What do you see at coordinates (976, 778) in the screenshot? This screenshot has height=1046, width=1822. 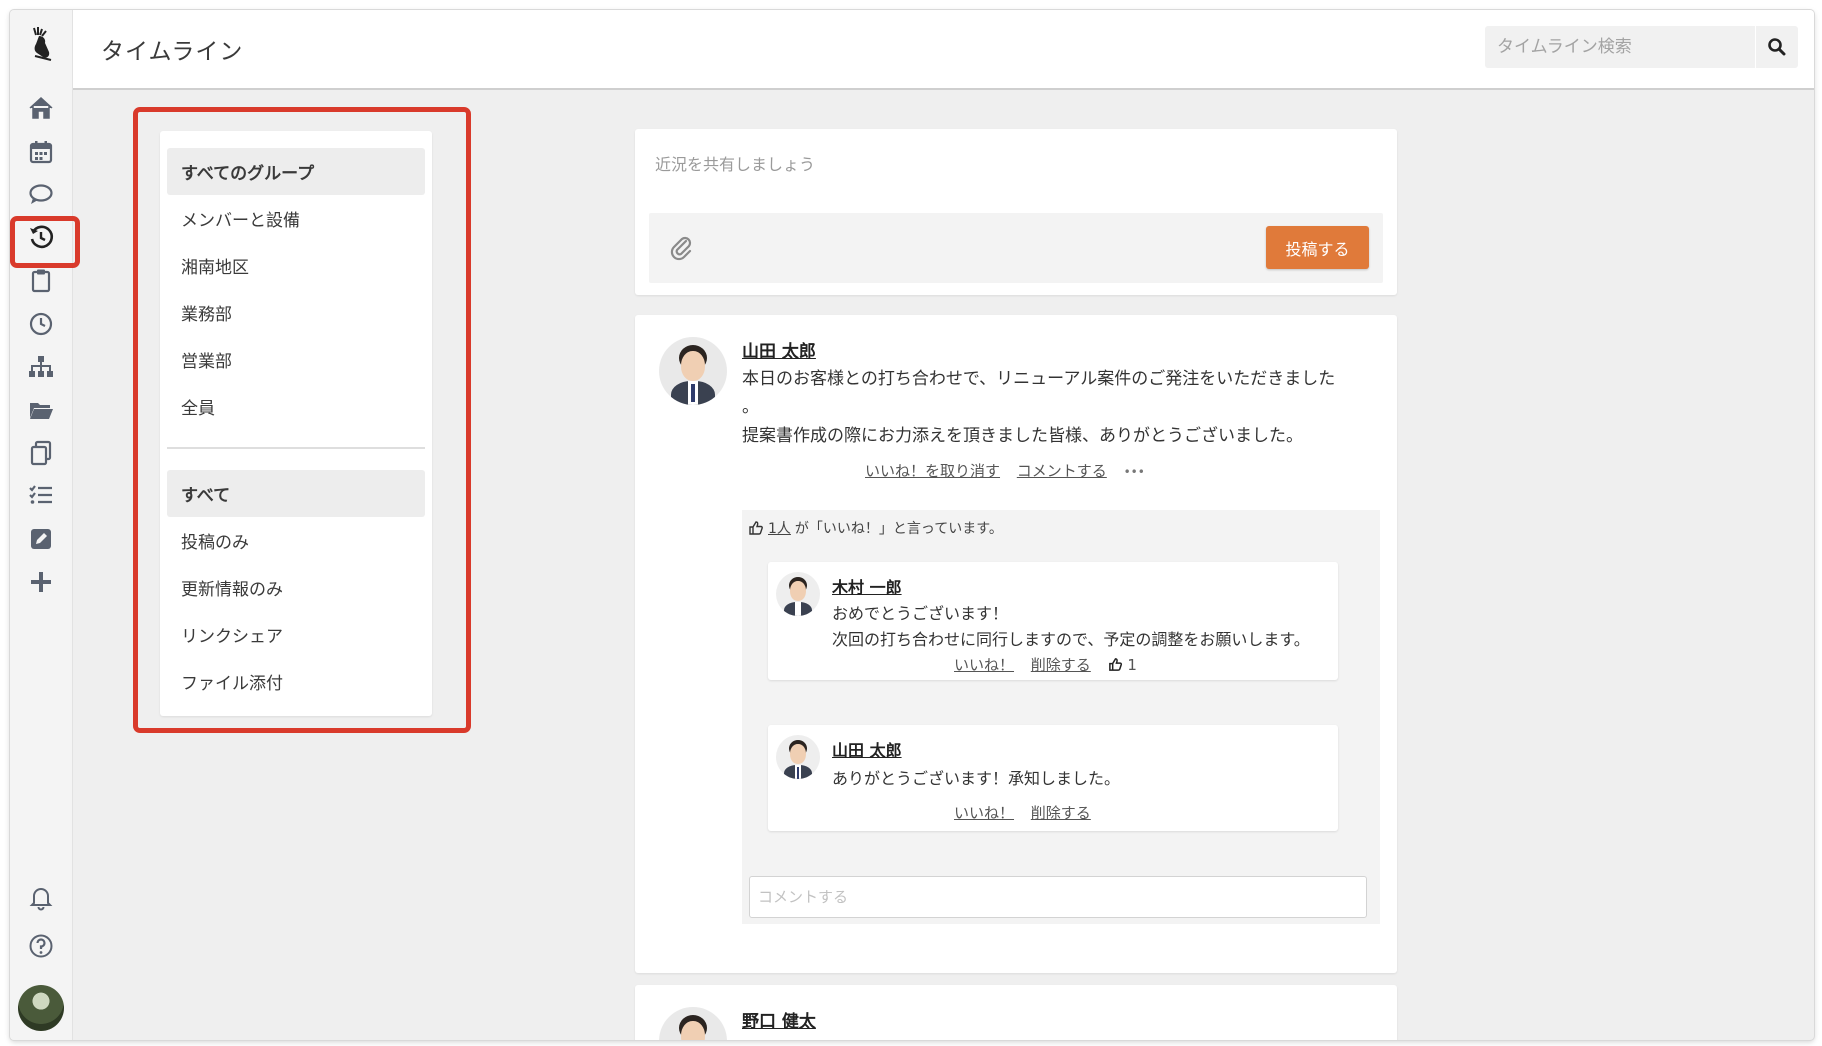 I see `comment-text-line: ありがとうございます！承知しました。` at bounding box center [976, 778].